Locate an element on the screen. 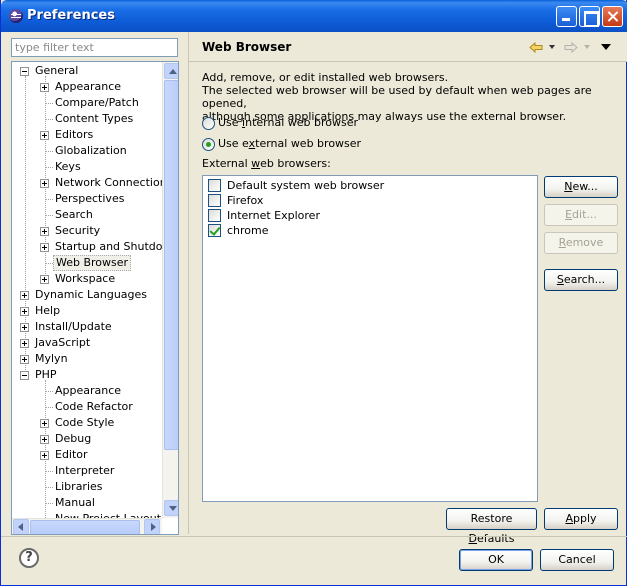 The width and height of the screenshot is (627, 586). radio-external-label: Use external web browser is located at coordinates (290, 143).